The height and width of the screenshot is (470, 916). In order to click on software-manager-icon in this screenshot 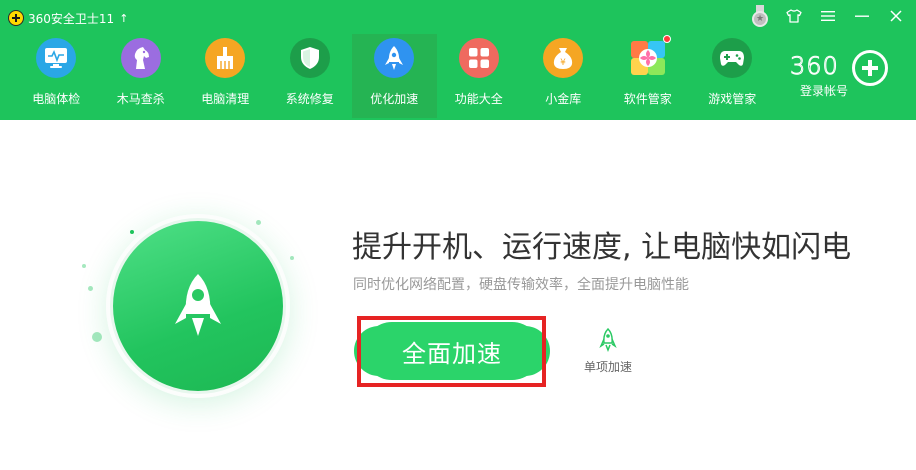, I will do `click(649, 56)`.